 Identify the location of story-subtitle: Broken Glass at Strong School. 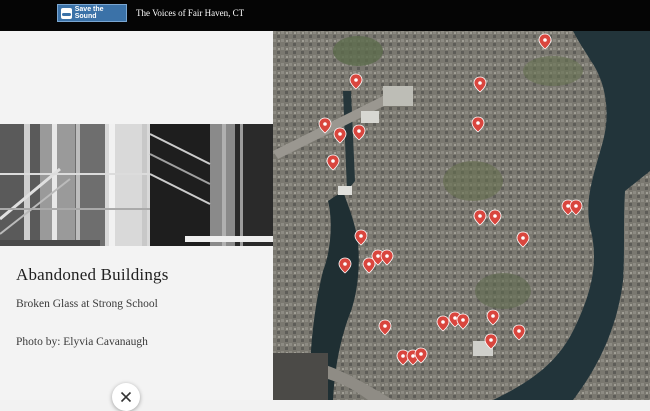
(87, 304).